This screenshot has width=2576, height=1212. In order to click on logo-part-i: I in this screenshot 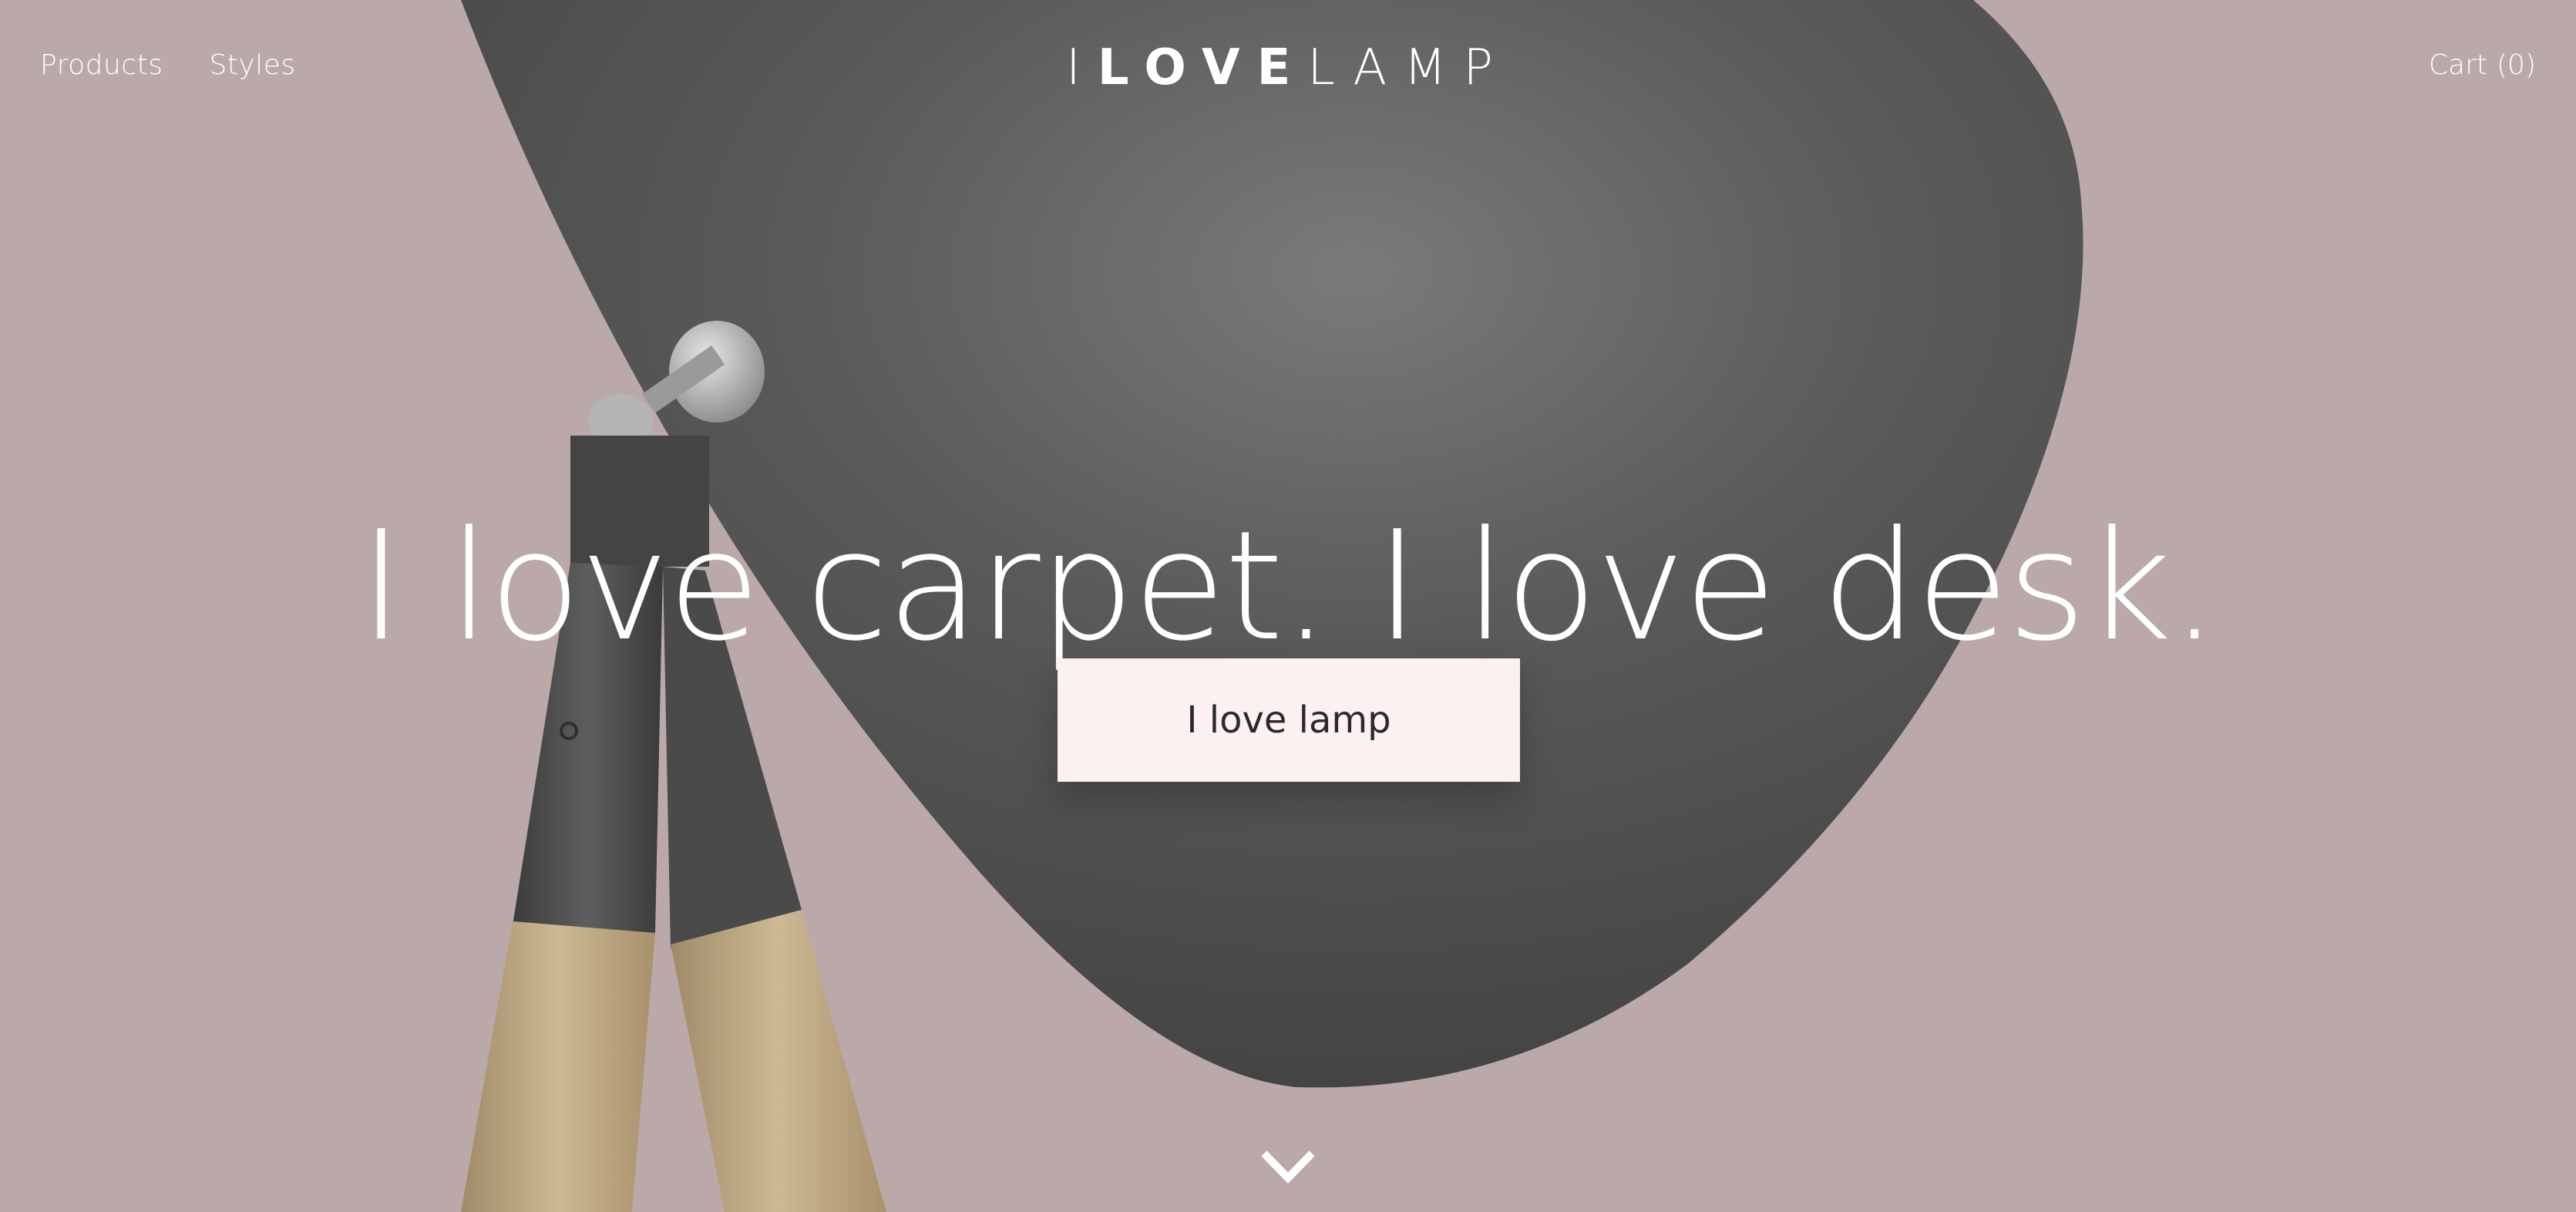, I will do `click(1081, 67)`.